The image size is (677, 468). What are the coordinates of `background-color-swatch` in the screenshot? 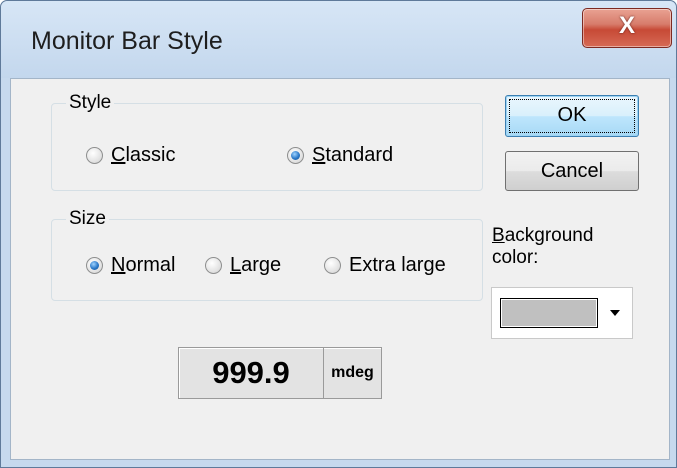 It's located at (549, 313).